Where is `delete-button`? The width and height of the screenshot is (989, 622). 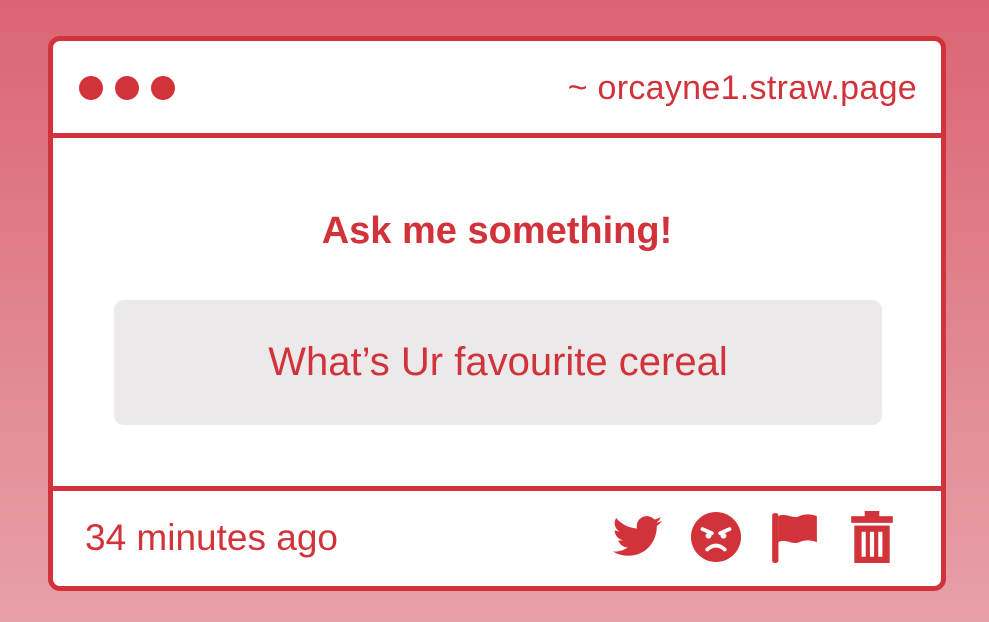 delete-button is located at coordinates (872, 537).